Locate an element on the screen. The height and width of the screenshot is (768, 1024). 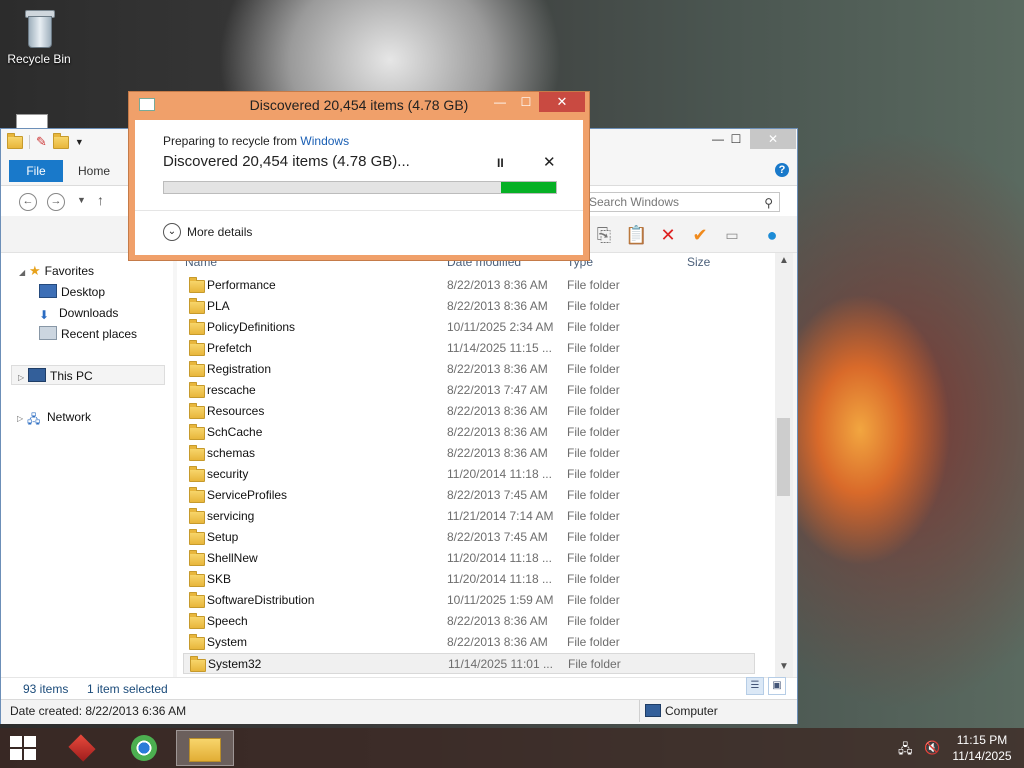
table-row: Performance 8/22/2013 8:36 AM File folder is located at coordinates (469, 285).